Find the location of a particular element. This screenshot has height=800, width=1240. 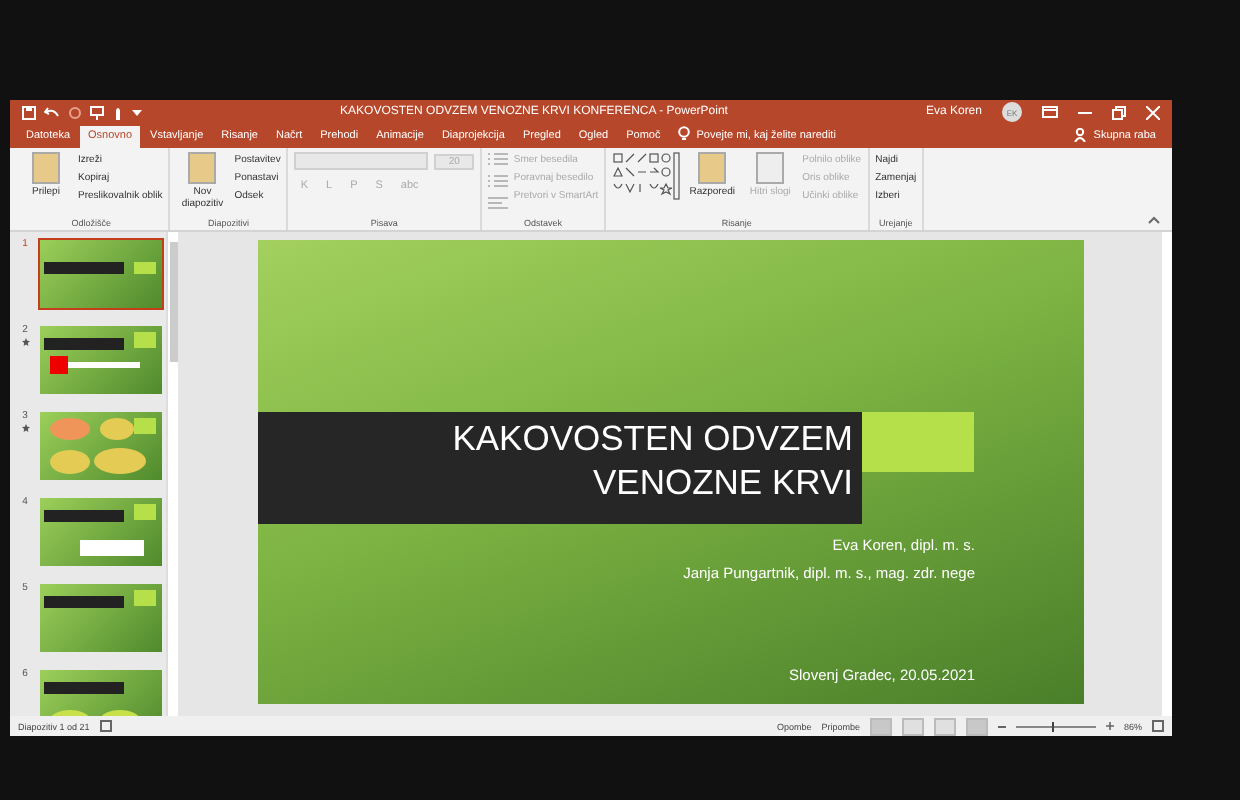

presentation-icon is located at coordinates (97, 112).